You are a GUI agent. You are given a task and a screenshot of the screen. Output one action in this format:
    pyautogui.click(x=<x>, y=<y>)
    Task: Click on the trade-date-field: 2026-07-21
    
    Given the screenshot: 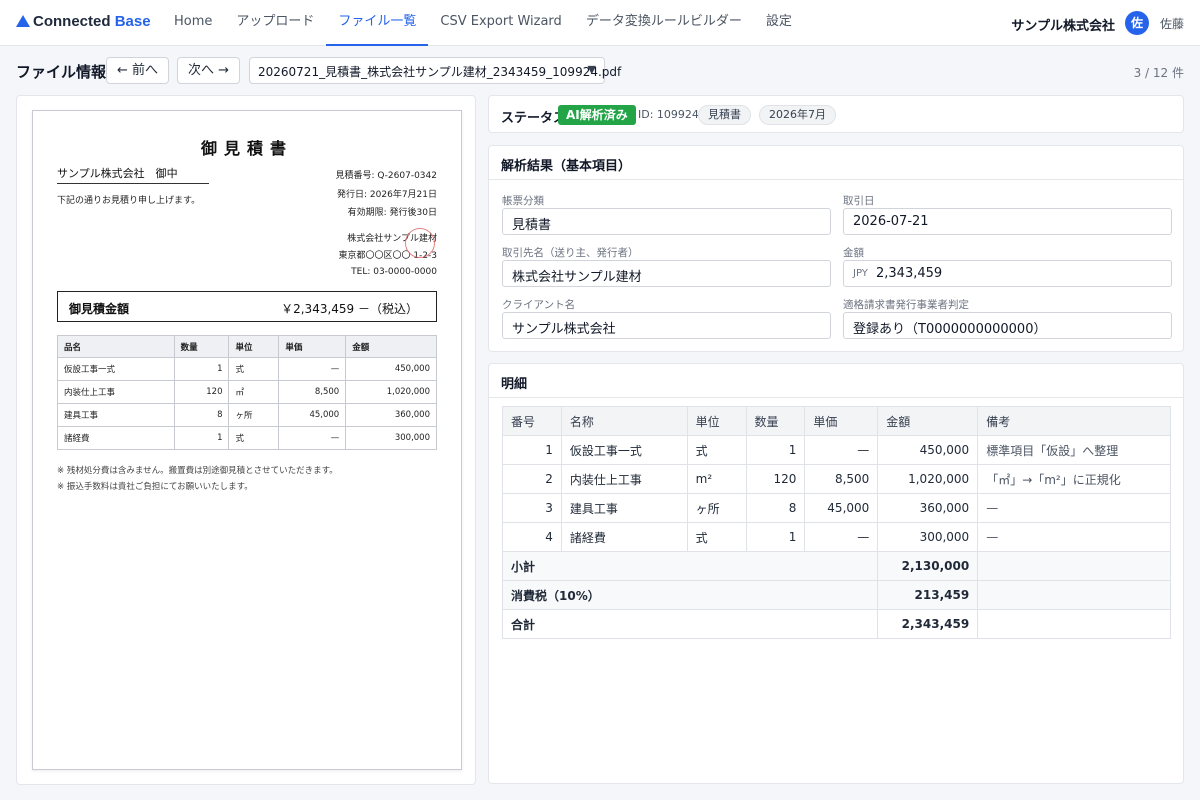 What is the action you would take?
    pyautogui.click(x=1007, y=221)
    